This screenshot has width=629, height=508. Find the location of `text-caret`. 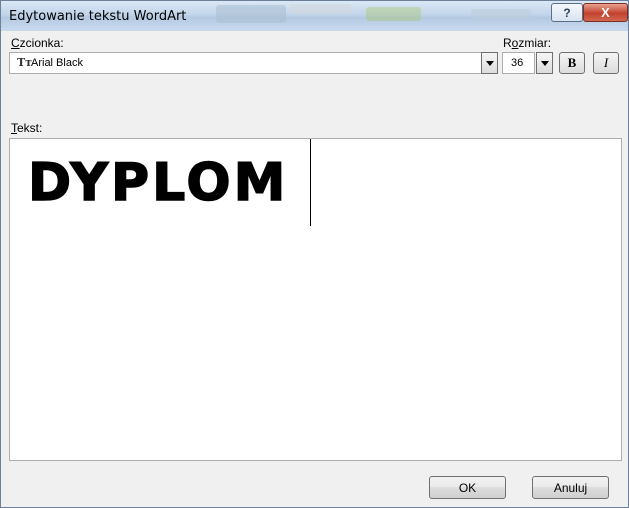

text-caret is located at coordinates (310, 182).